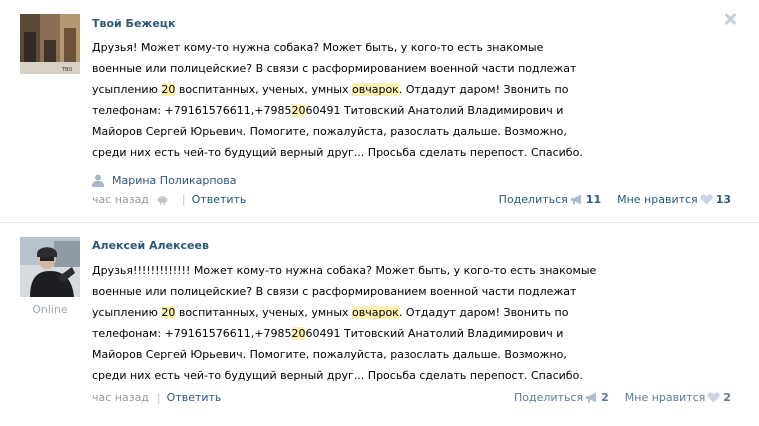  Describe the element at coordinates (174, 180) in the screenshot. I see `signer-link: Марина Поликарпова` at that location.